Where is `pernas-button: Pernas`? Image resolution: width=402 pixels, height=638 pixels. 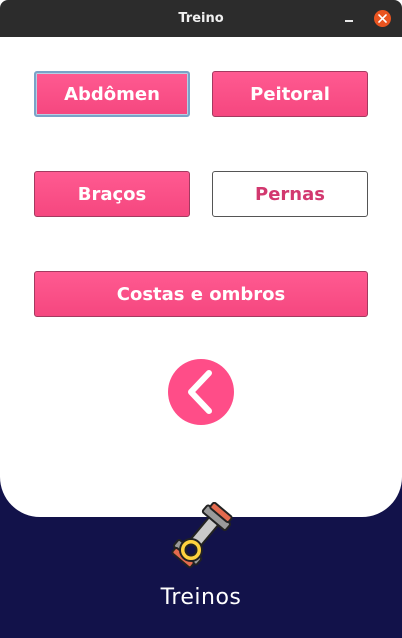 pernas-button: Pernas is located at coordinates (290, 194).